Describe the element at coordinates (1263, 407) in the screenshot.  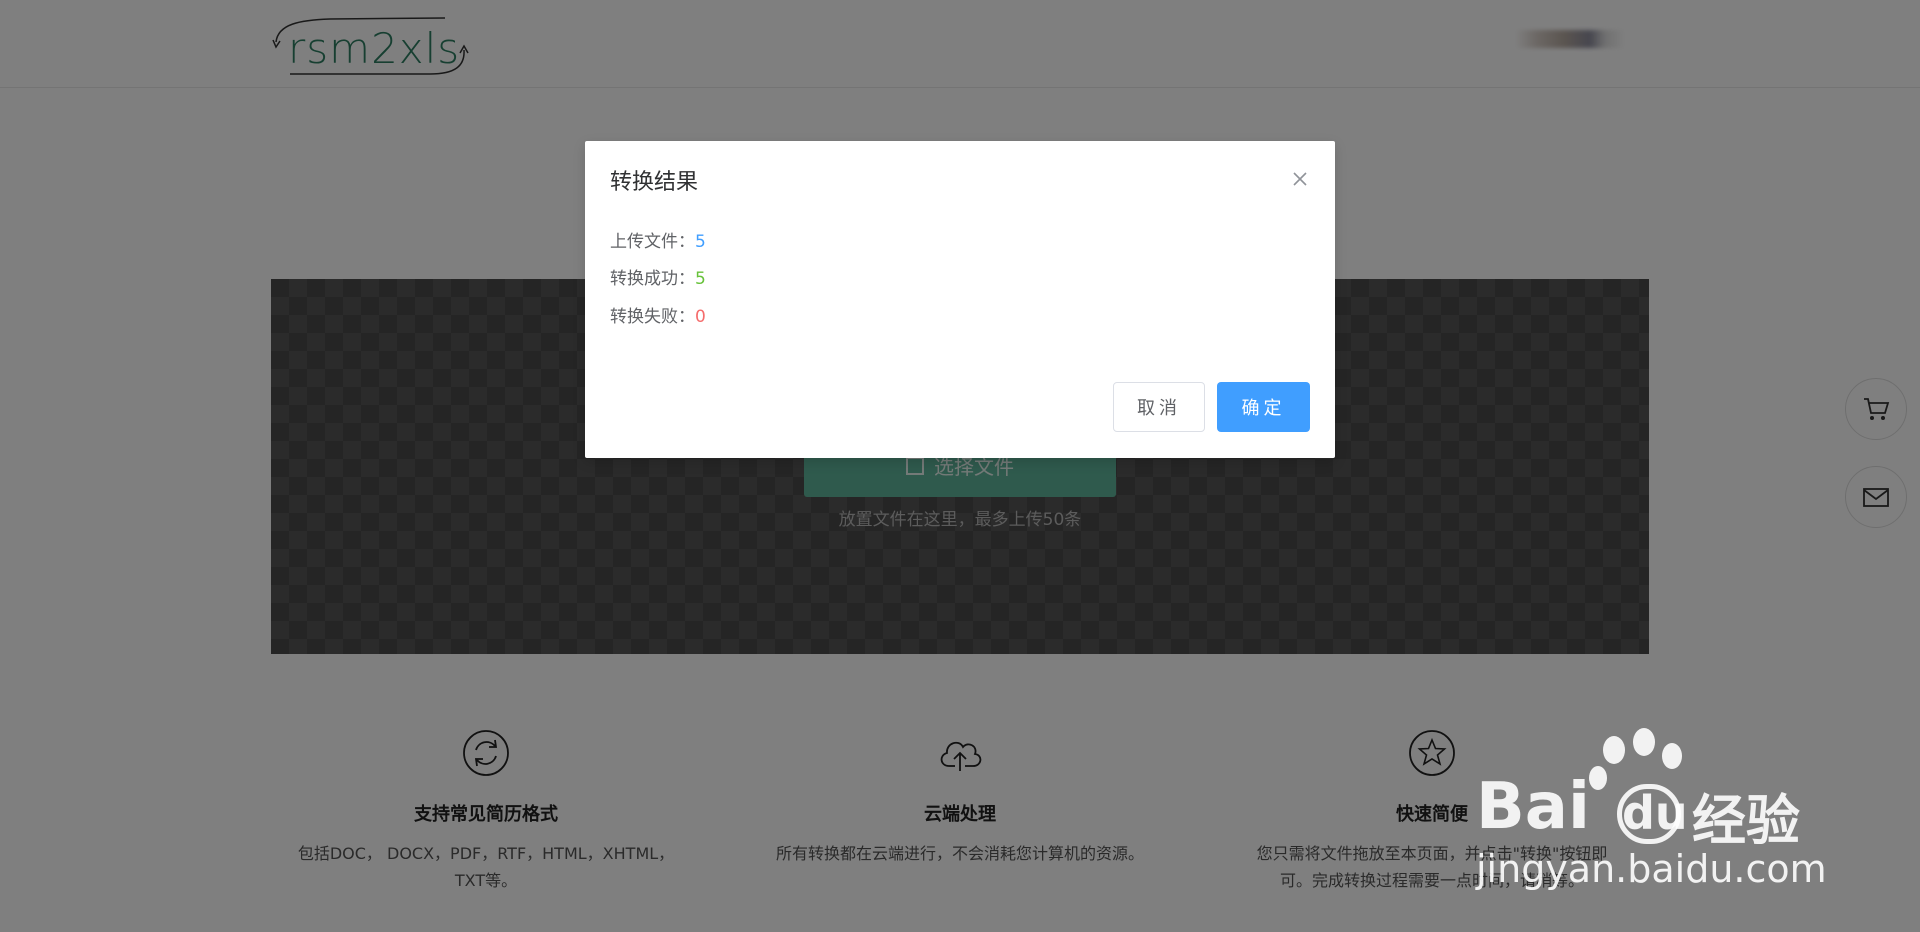
I see `confirm-button: 确定` at that location.